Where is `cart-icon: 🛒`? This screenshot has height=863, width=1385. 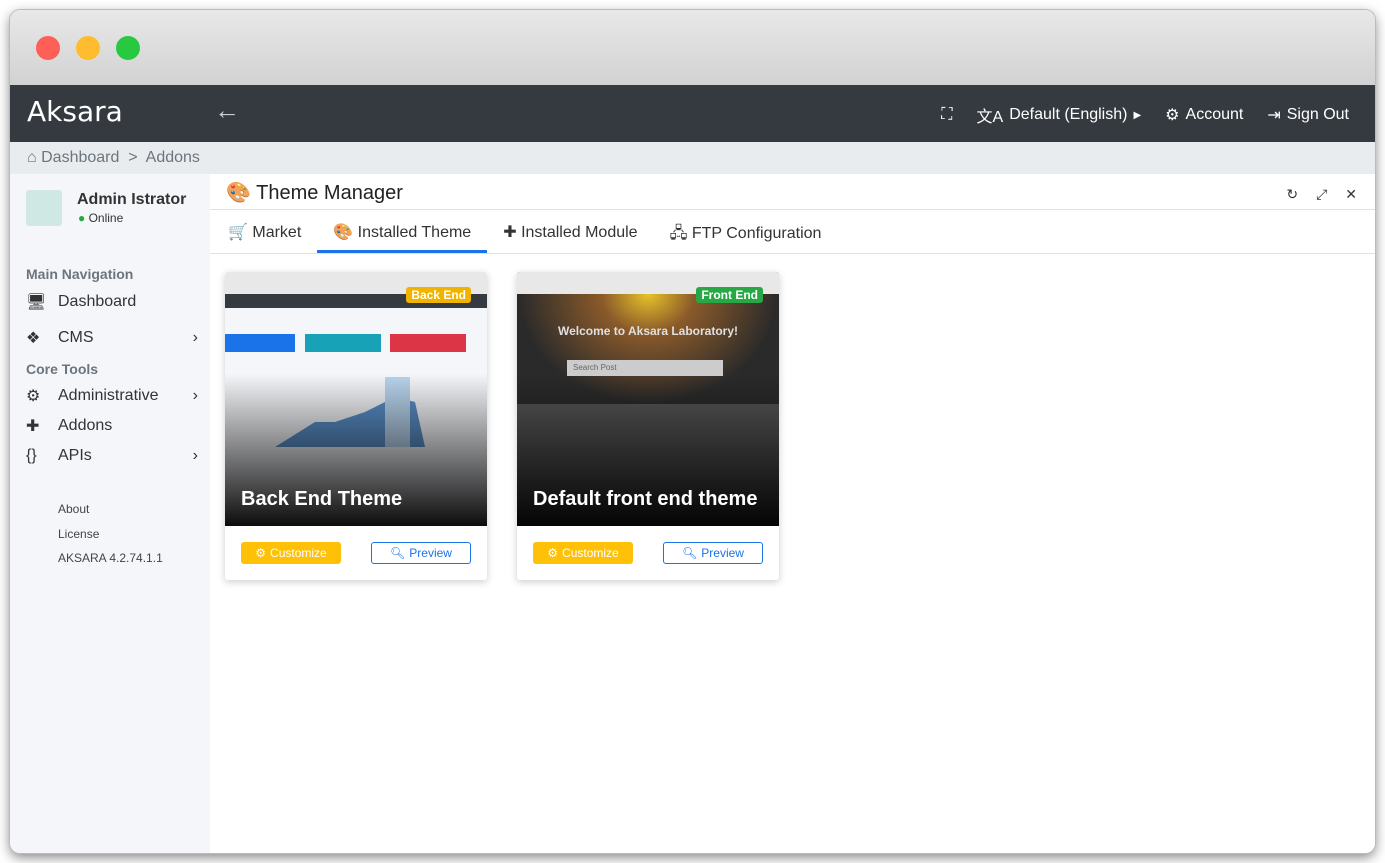
cart-icon: 🛒 is located at coordinates (238, 232).